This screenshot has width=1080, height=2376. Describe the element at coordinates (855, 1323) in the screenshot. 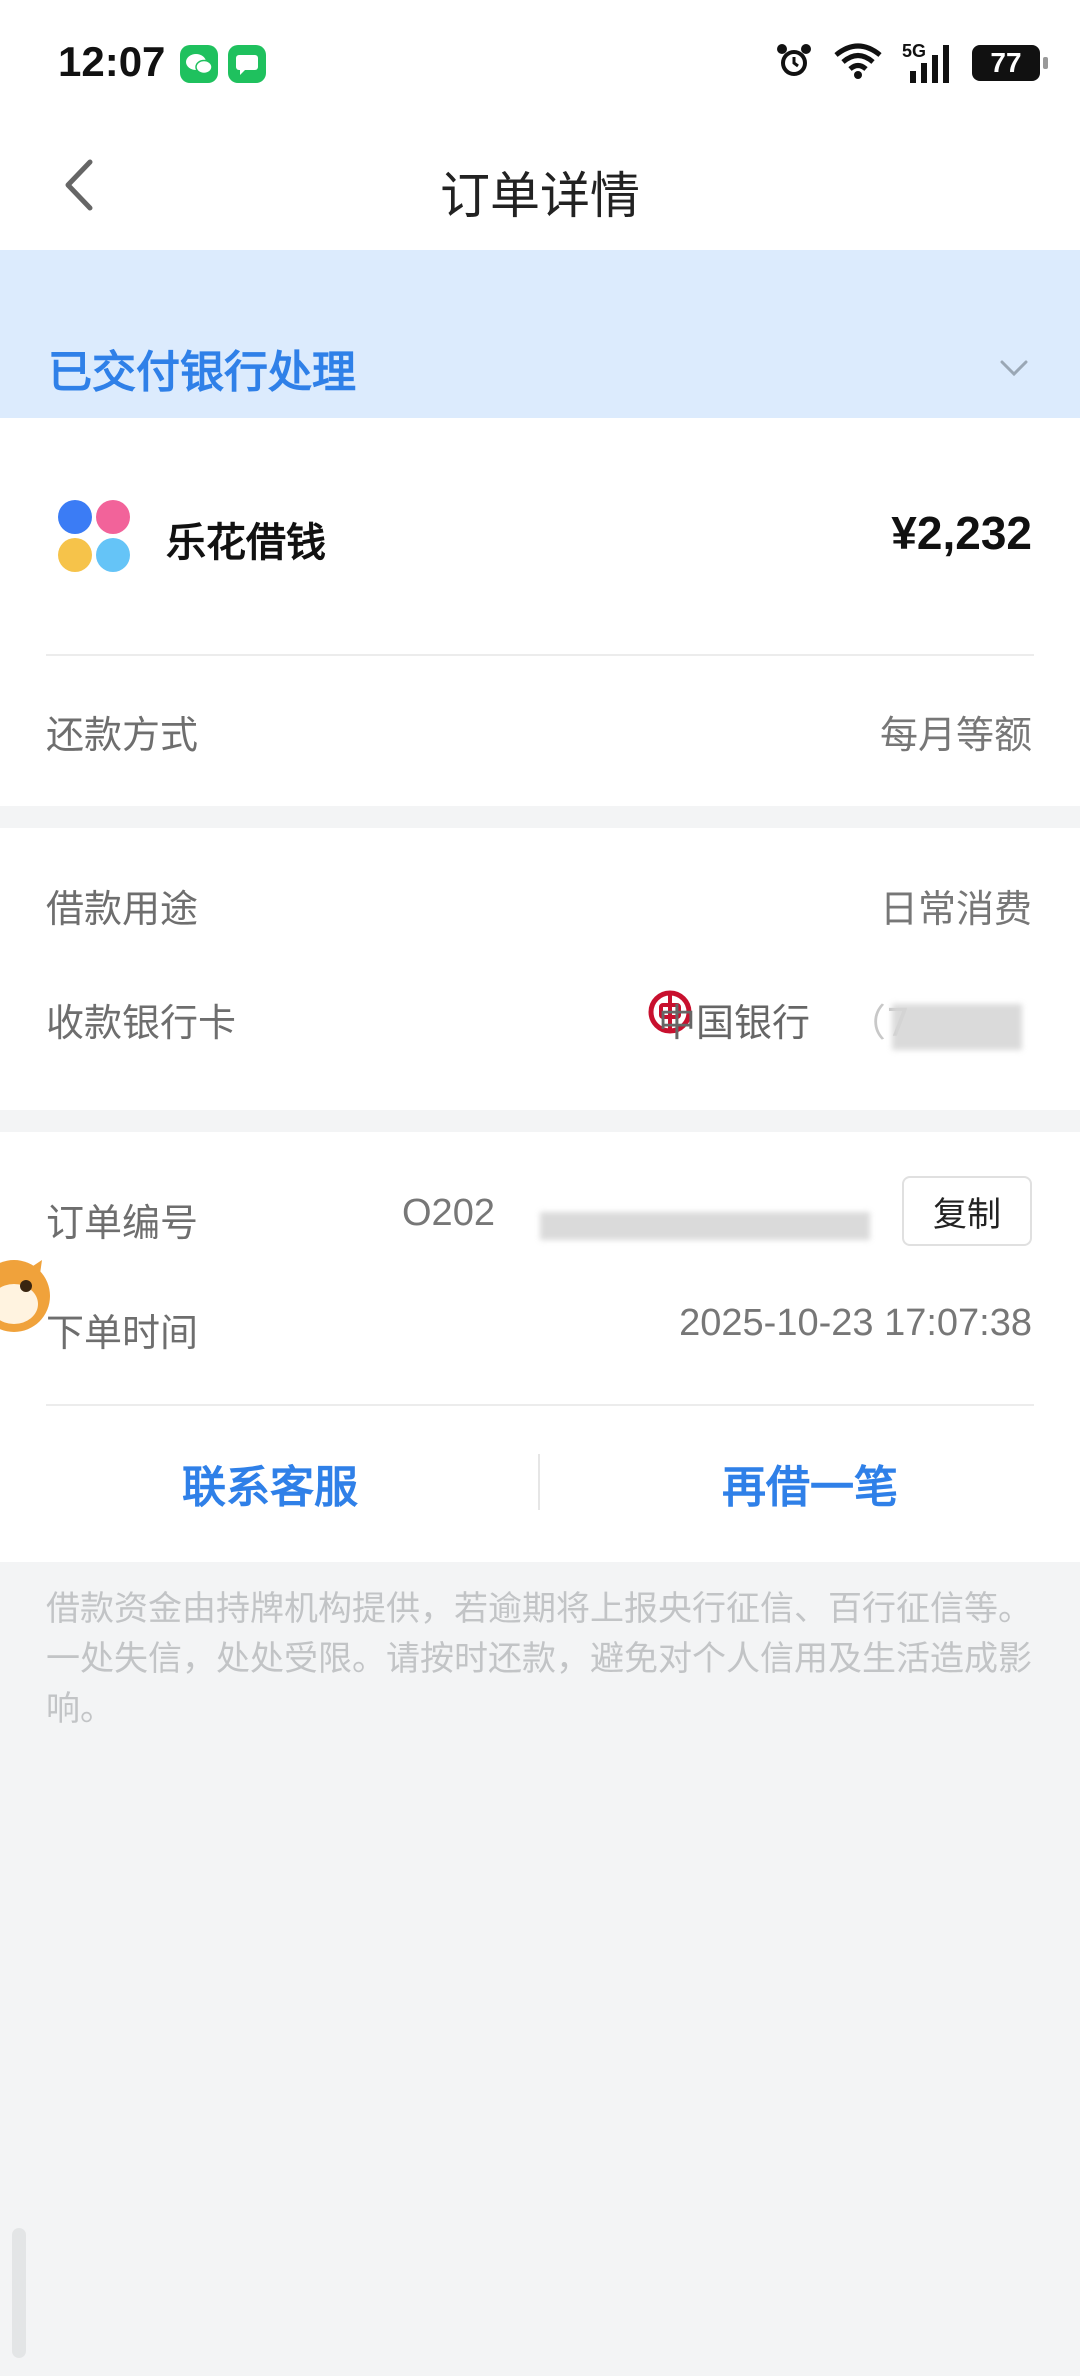

I see `order-time-value: 2025-10-23 17:07:38` at that location.